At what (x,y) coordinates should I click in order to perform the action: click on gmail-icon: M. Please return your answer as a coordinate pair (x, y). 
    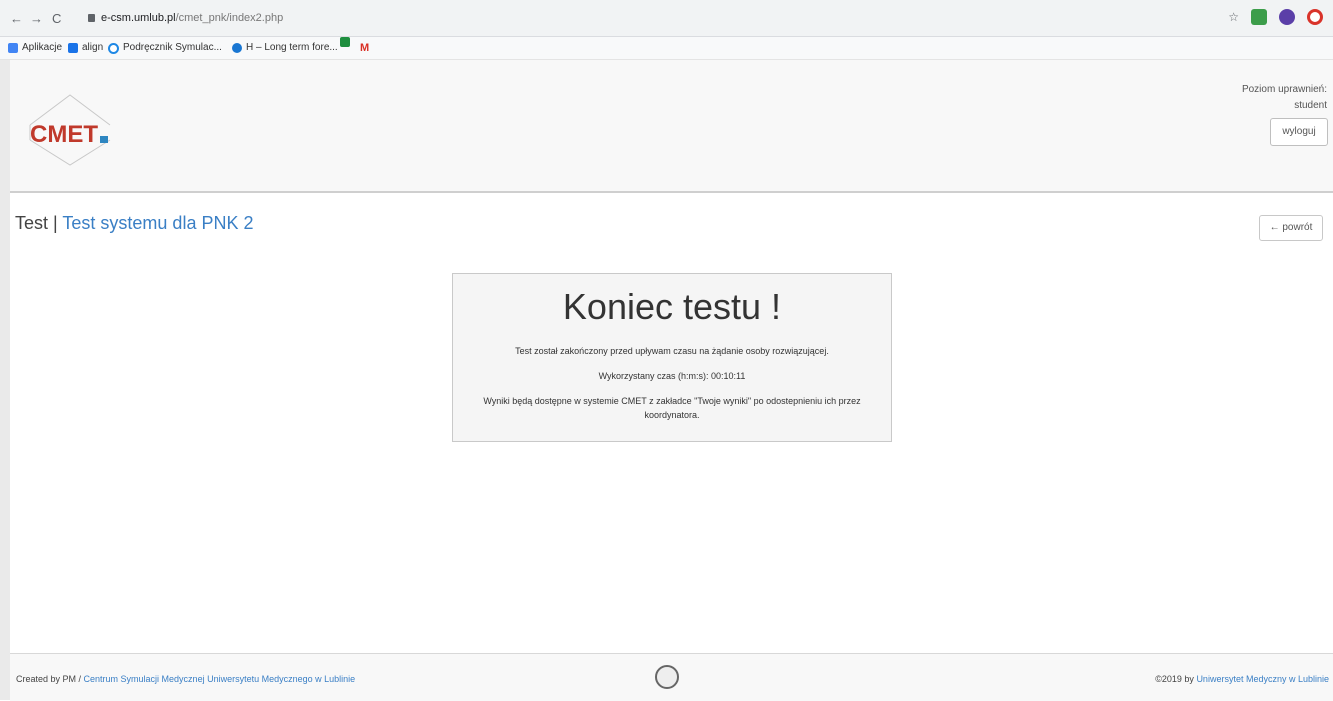
    Looking at the image, I should click on (365, 48).